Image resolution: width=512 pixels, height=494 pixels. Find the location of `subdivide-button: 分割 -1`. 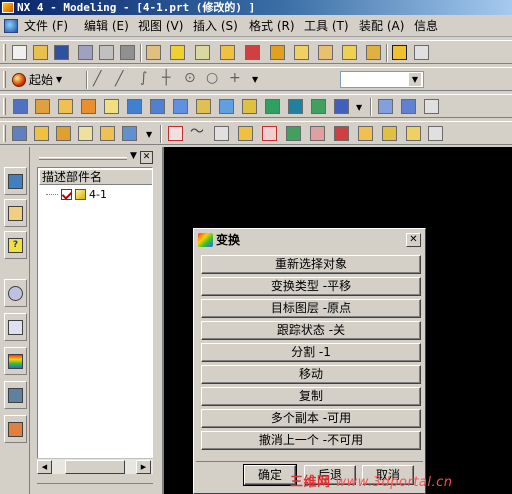

subdivide-button: 分割 -1 is located at coordinates (311, 352).